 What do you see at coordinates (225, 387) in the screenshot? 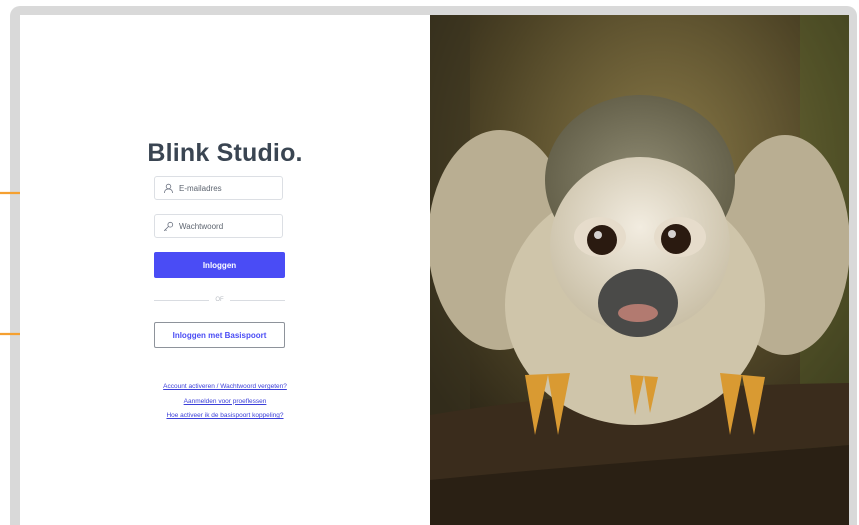
I see `activate-account-link: Account activeren / Wachtwoord vergeten?` at bounding box center [225, 387].